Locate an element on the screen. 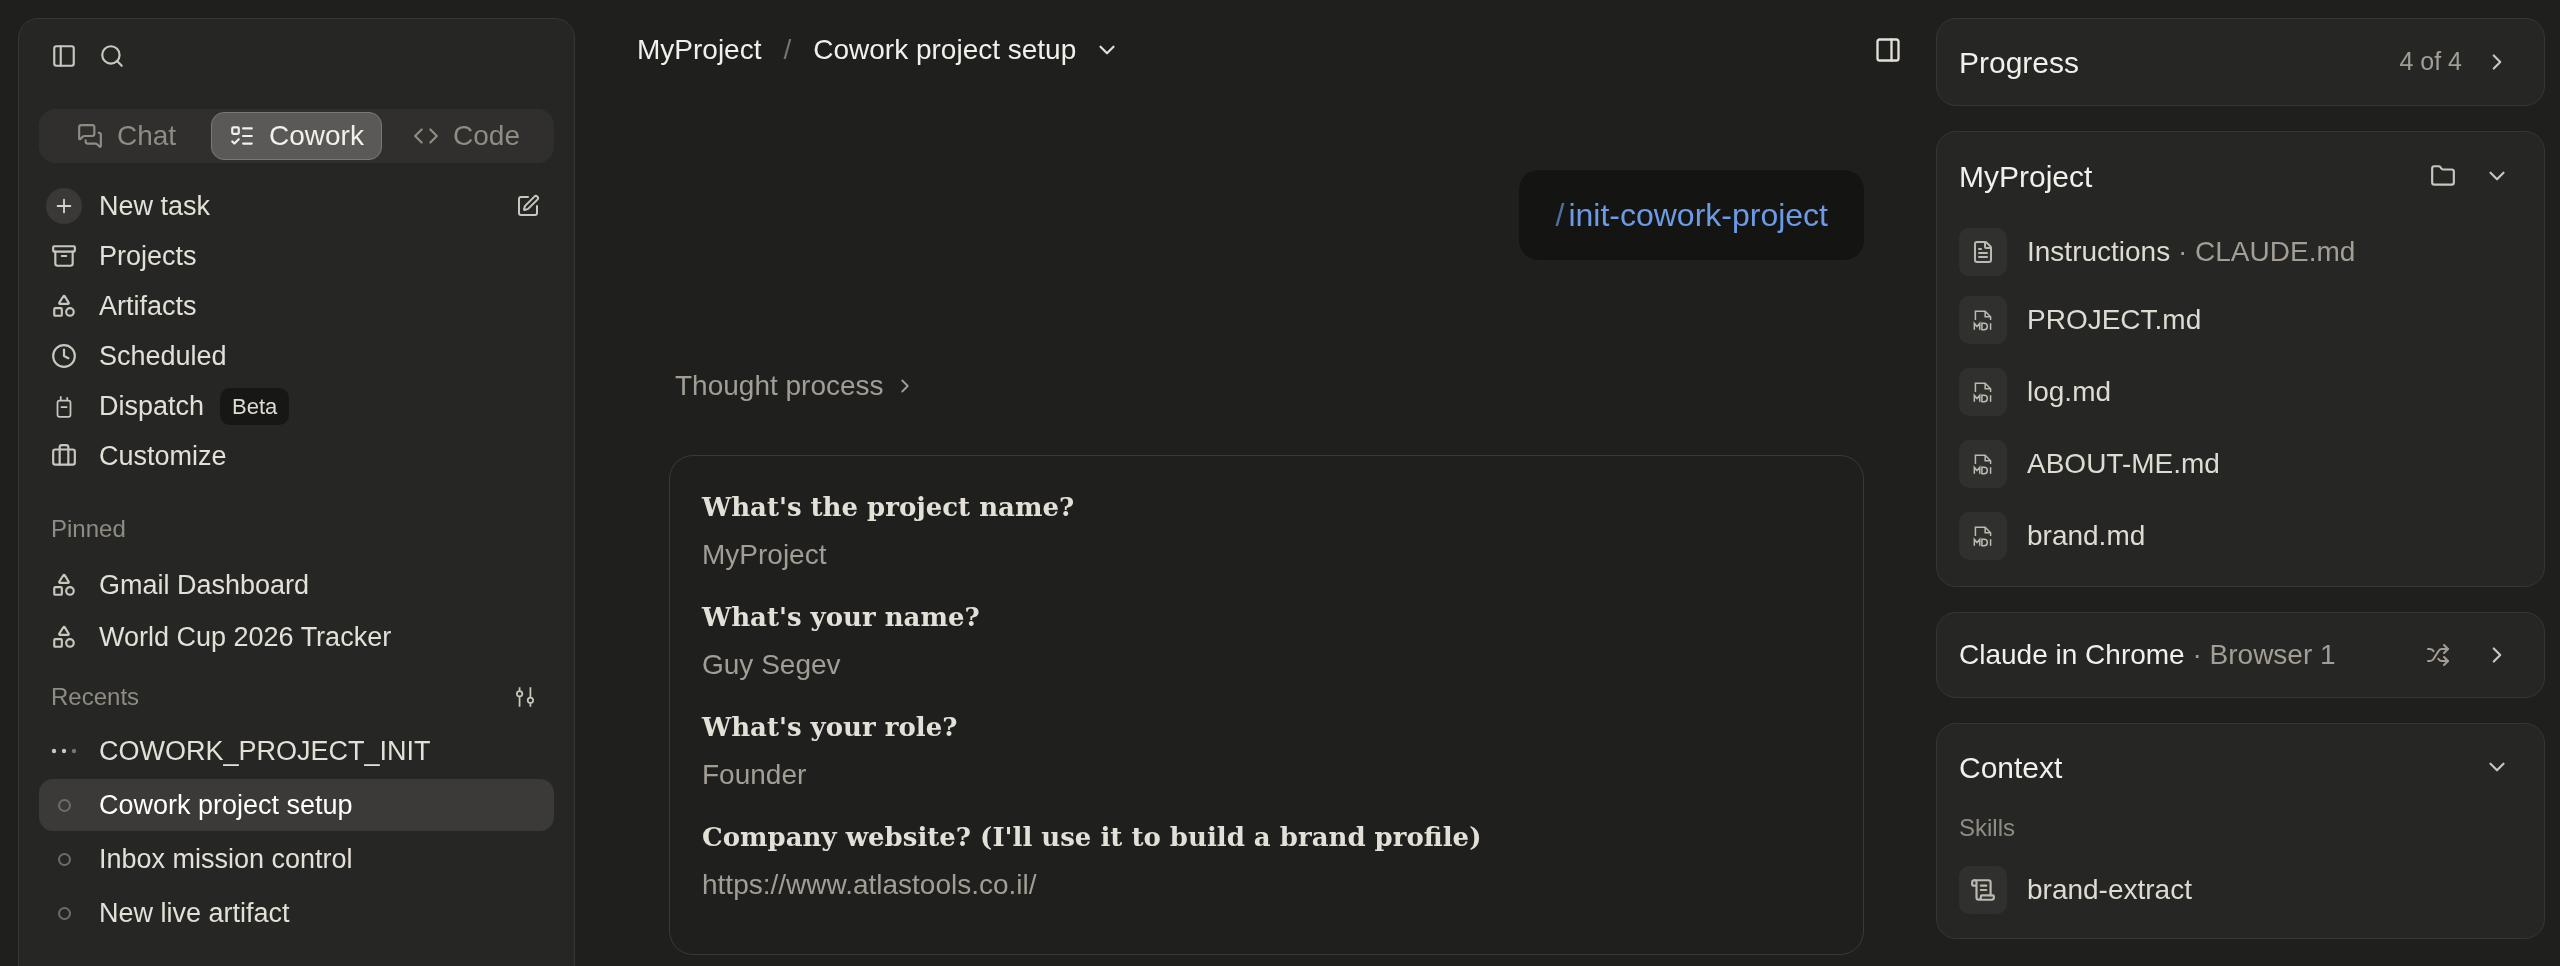 Image resolution: width=2560 pixels, height=966 pixels. recent-item-label: COWORK_PROJECT_INIT is located at coordinates (265, 751).